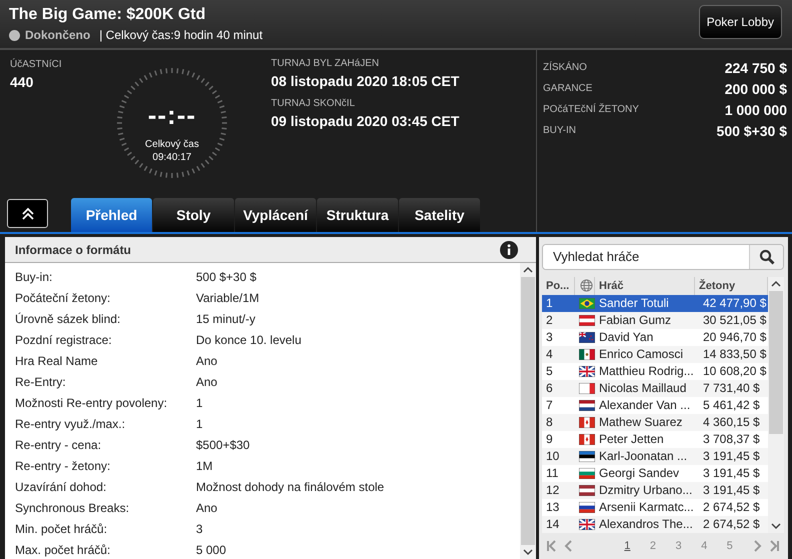 Image resolution: width=792 pixels, height=559 pixels. What do you see at coordinates (655, 388) in the screenshot?
I see `player-row: 6 Nicolas Maillaud 7 731,40 $` at bounding box center [655, 388].